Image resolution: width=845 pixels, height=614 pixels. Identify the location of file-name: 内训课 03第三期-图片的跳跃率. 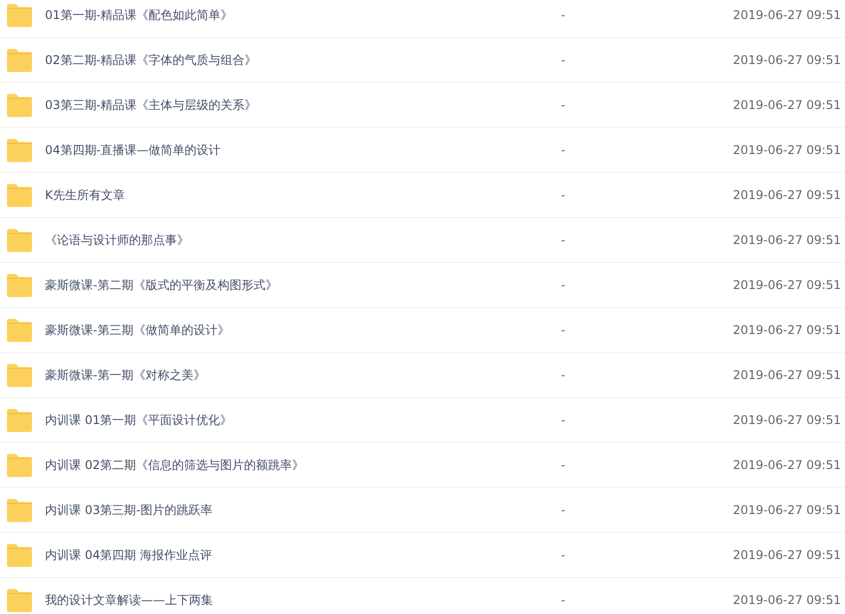
(303, 510).